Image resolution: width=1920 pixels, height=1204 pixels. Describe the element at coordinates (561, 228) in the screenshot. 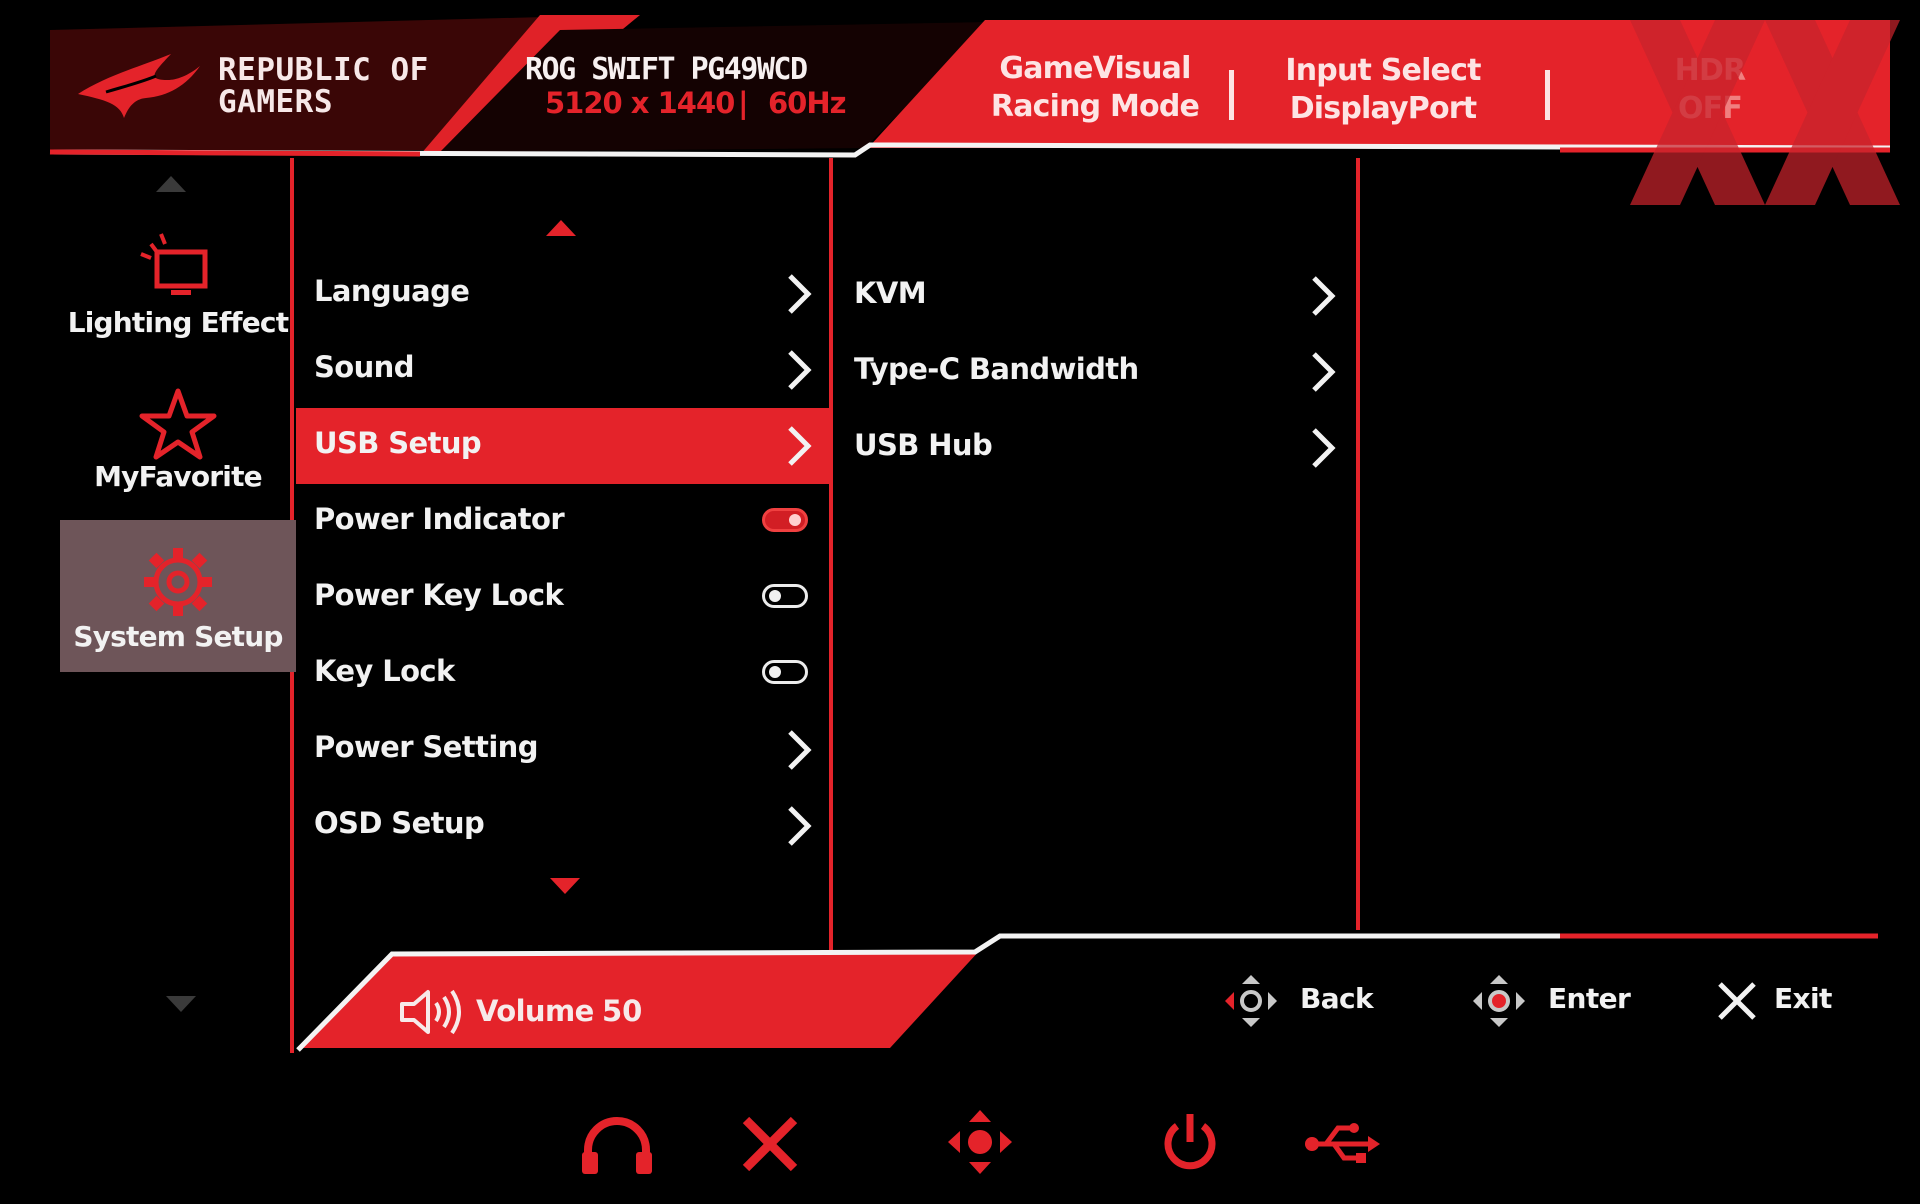

I see `menu-scroll-up-icon` at that location.